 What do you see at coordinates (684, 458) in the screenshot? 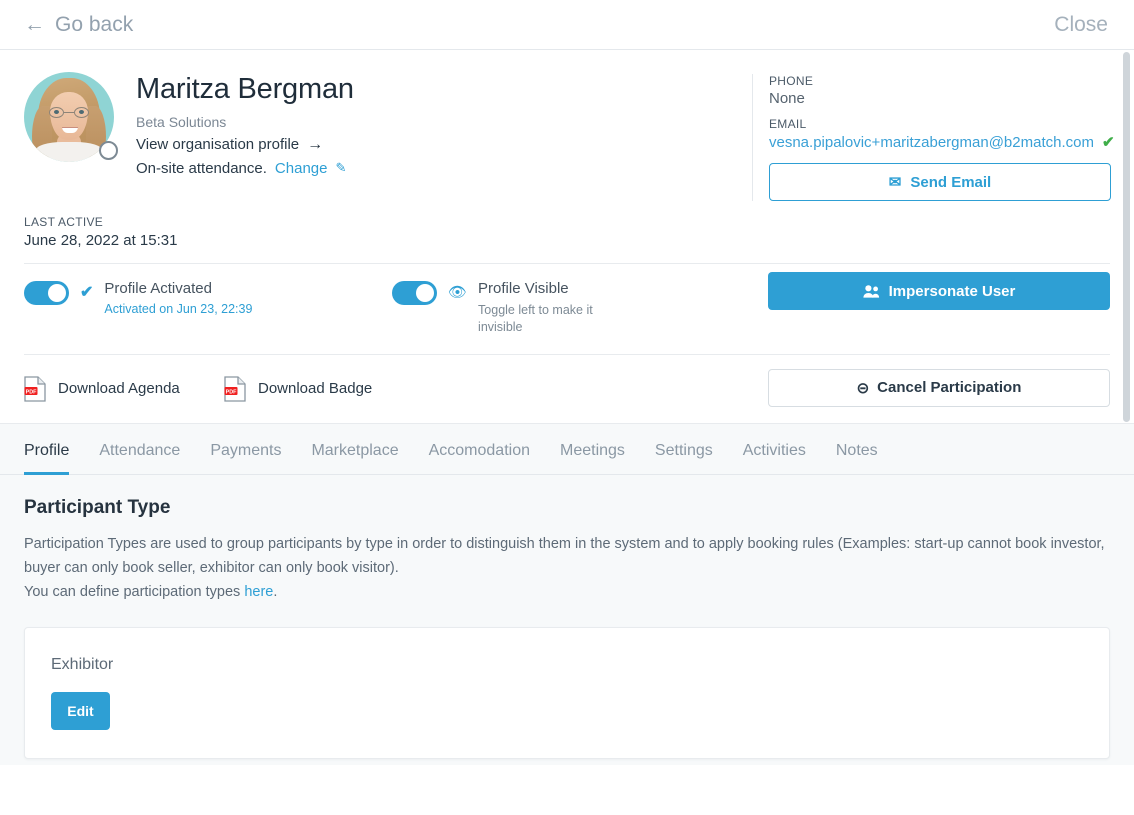
I see `tab-settings: Settings` at bounding box center [684, 458].